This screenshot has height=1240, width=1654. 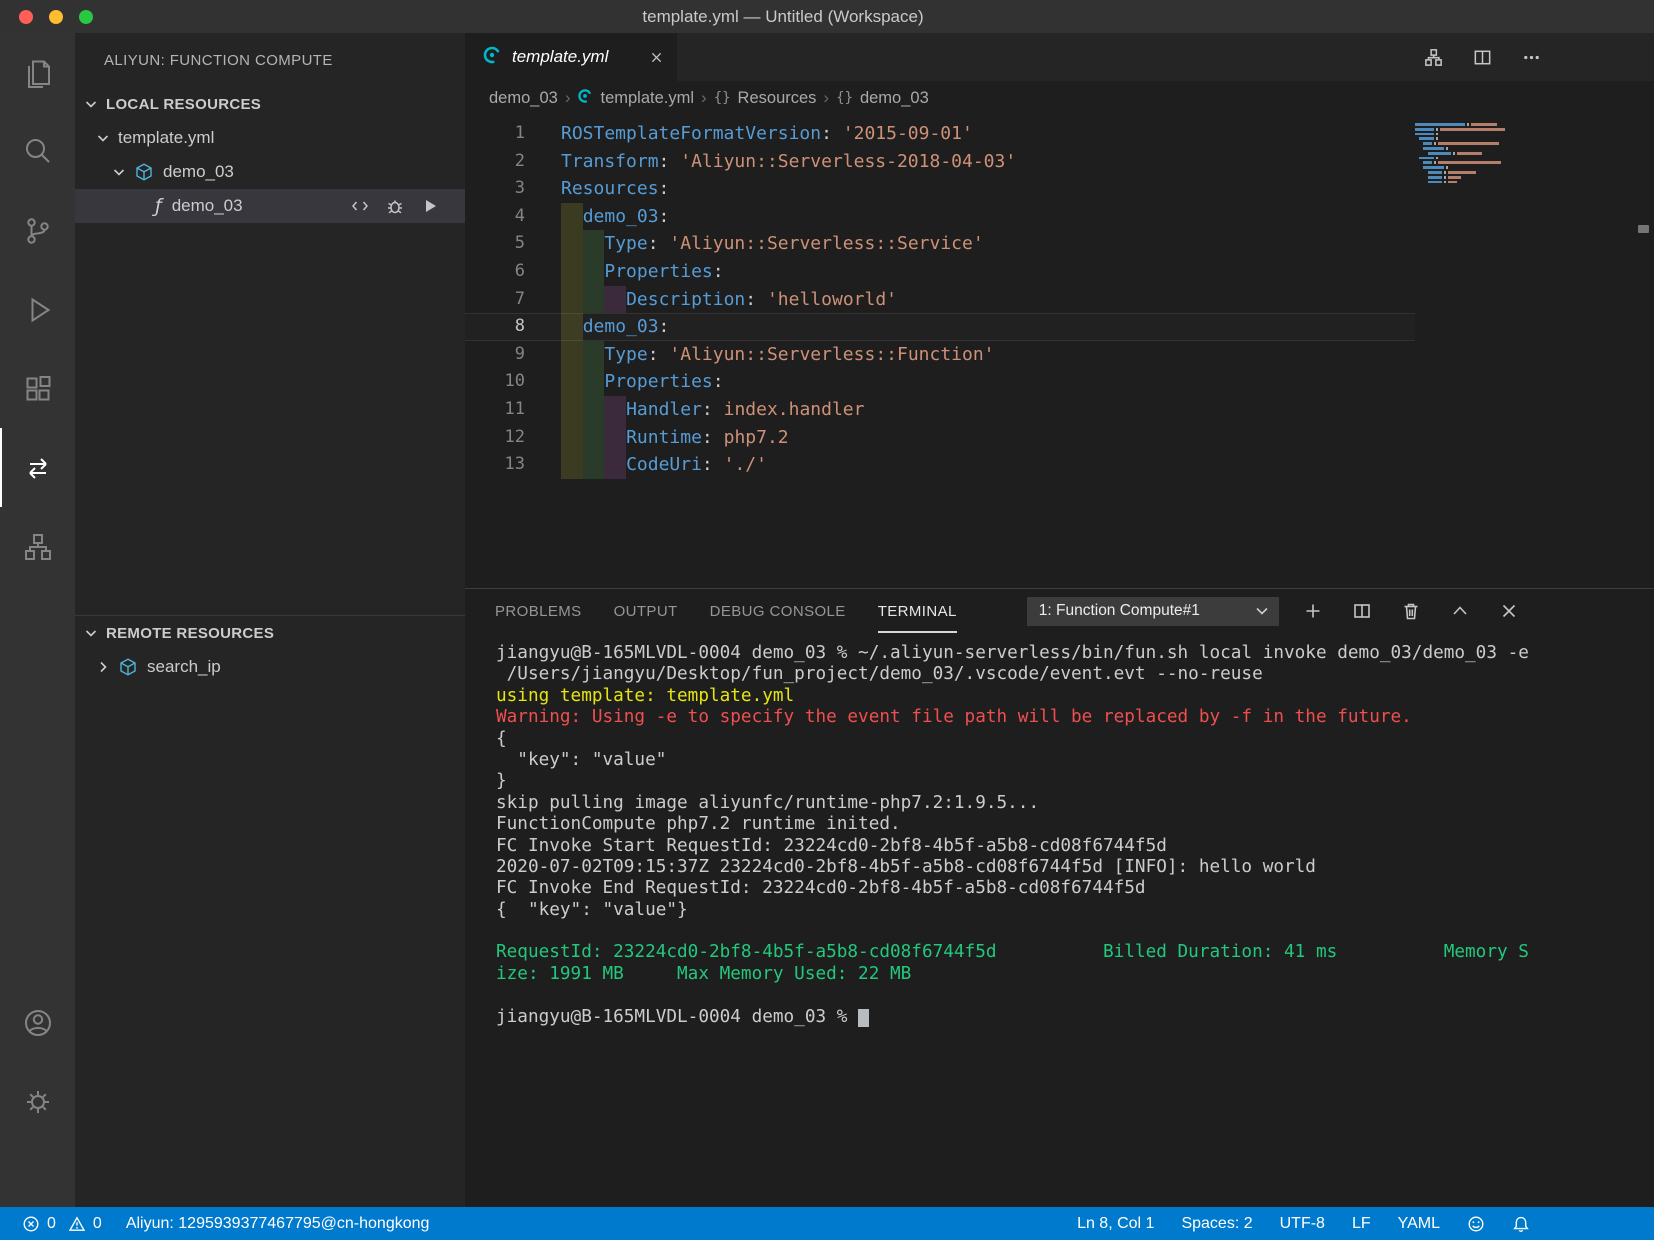 I want to click on extensions-icon, so click(x=37, y=388).